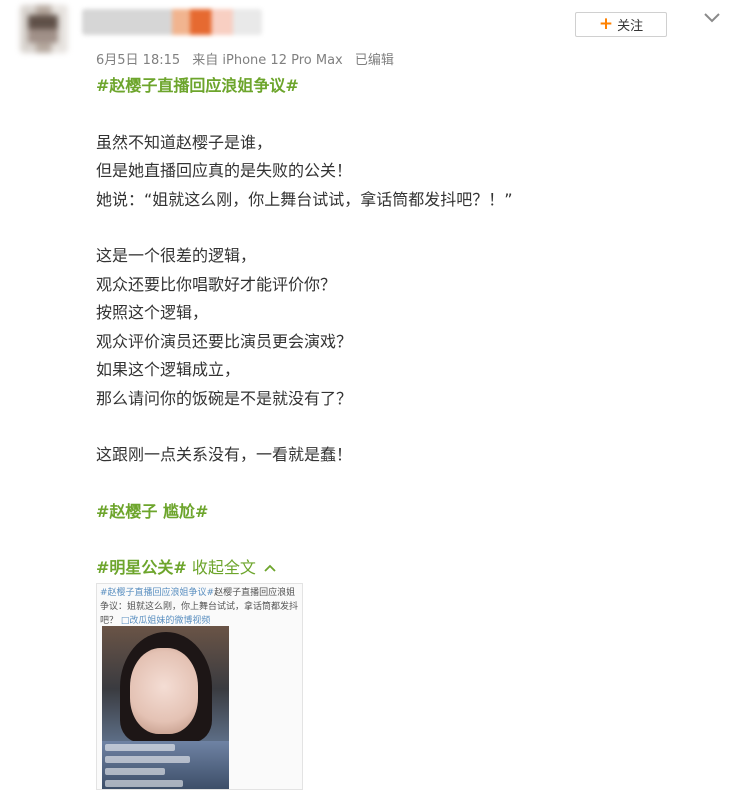 This screenshot has height=791, width=741. Describe the element at coordinates (224, 341) in the screenshot. I see `text-line: 观众评价演员还要比演员更会演戏？` at that location.